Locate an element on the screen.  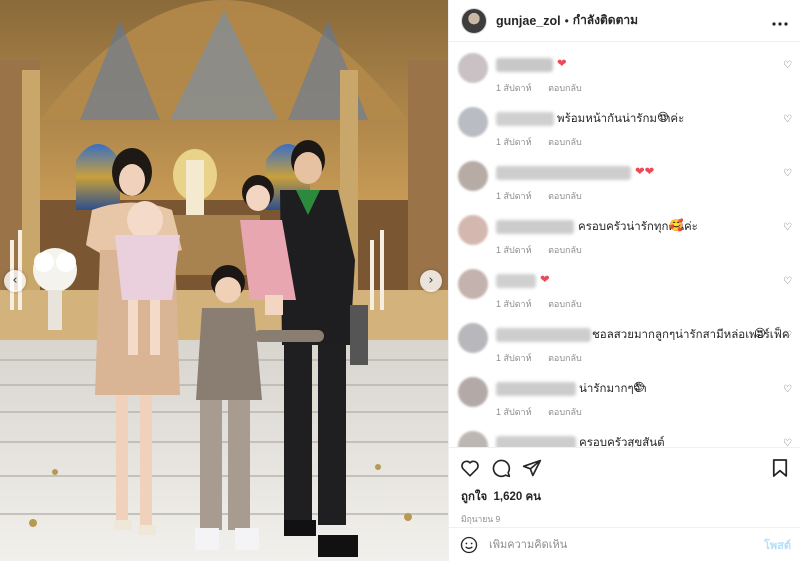
post-header: gunjae_zol • กำลังติดตาม is located at coordinates (624, 21).